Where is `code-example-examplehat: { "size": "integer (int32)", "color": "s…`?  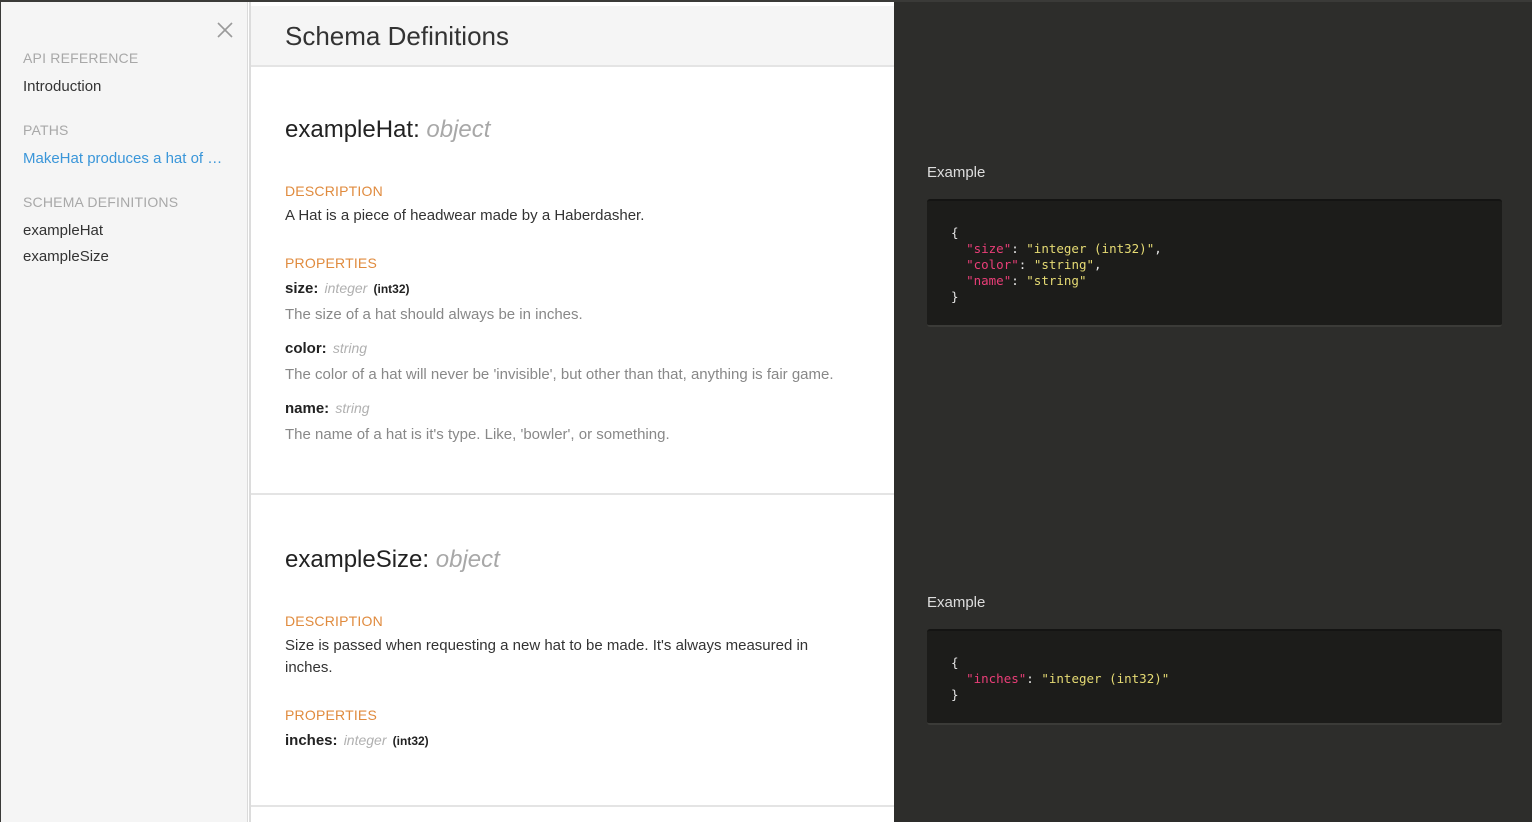 code-example-examplehat: { "size": "integer (int32)", "color": "s… is located at coordinates (1214, 263).